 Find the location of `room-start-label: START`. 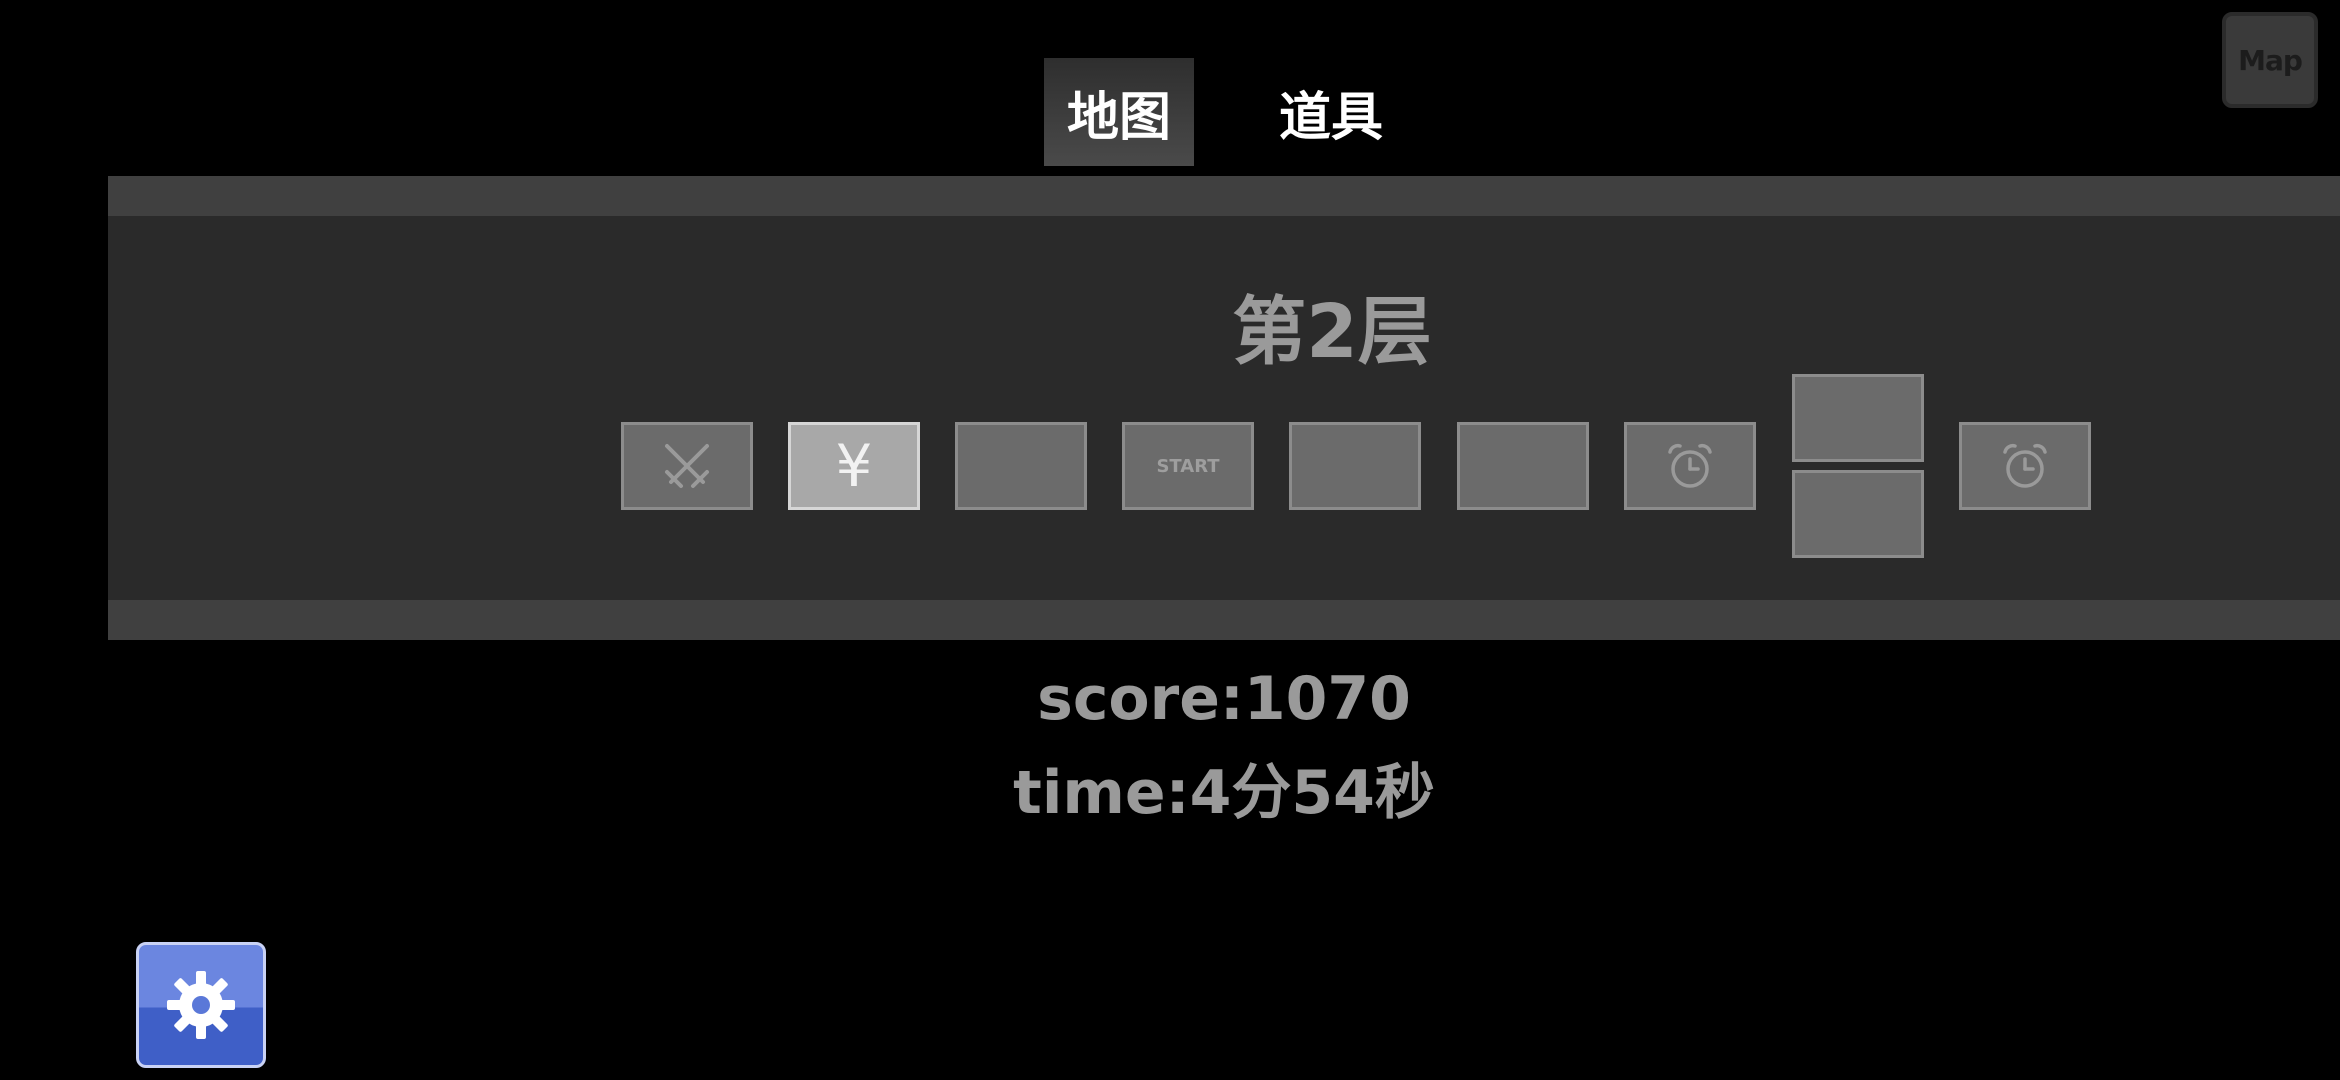

room-start-label: START is located at coordinates (1188, 466).